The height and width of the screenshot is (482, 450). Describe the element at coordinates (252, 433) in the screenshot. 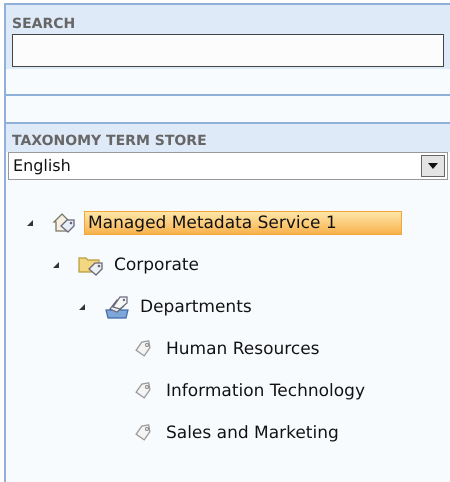

I see `tree-item: Sales and Marketing` at that location.